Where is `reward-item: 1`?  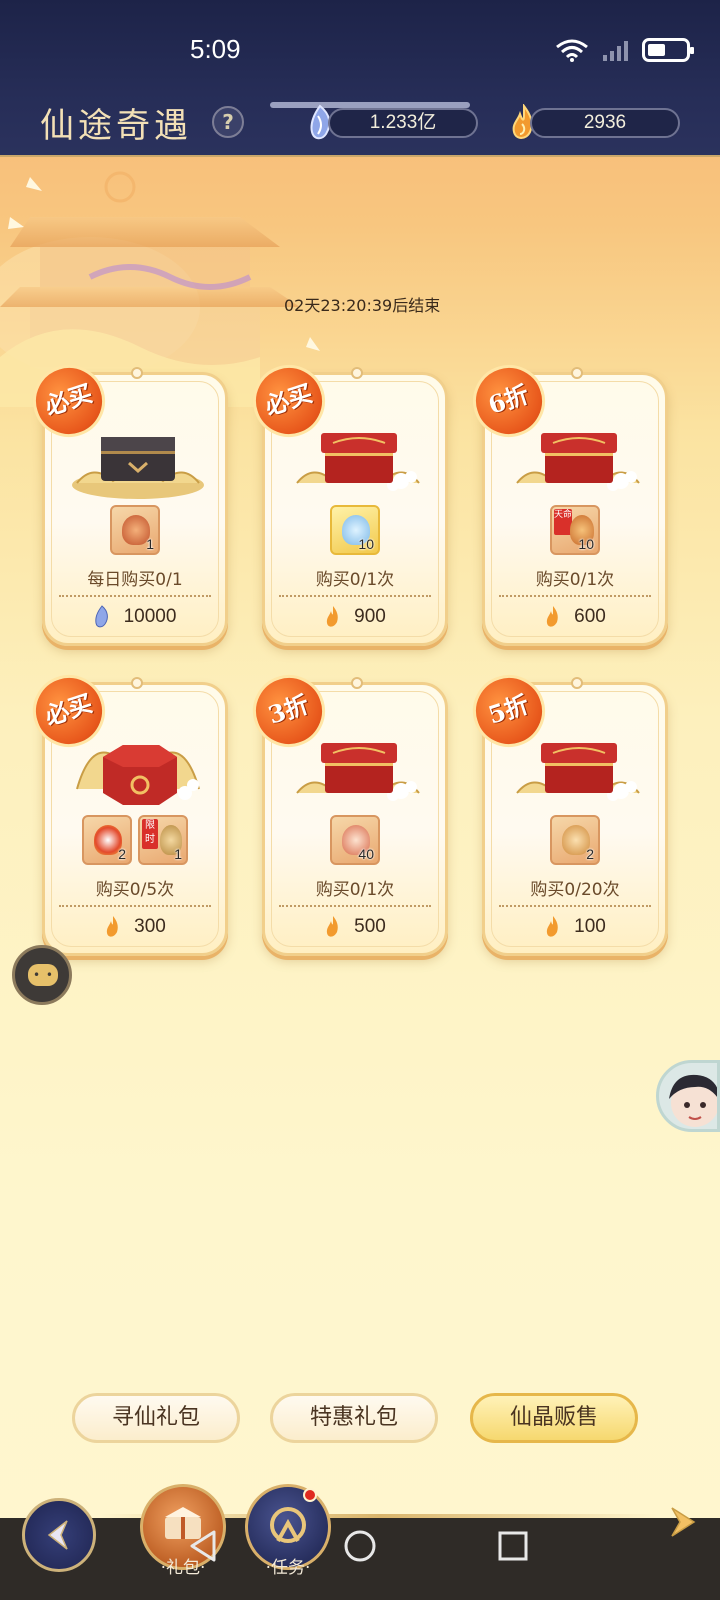 reward-item: 1 is located at coordinates (135, 530).